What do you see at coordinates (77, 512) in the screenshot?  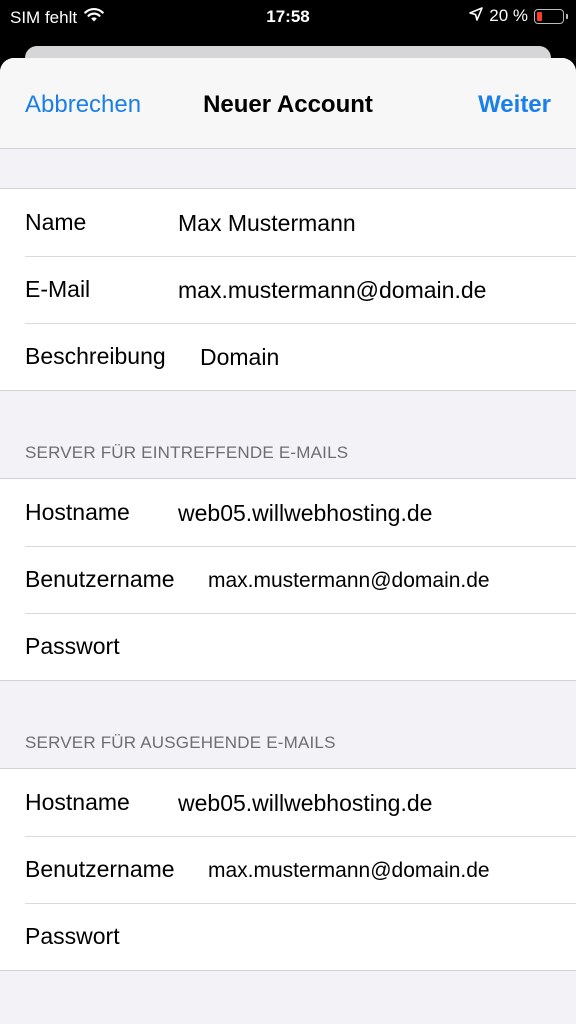 I see `incoming-hostname-label: Hostname` at bounding box center [77, 512].